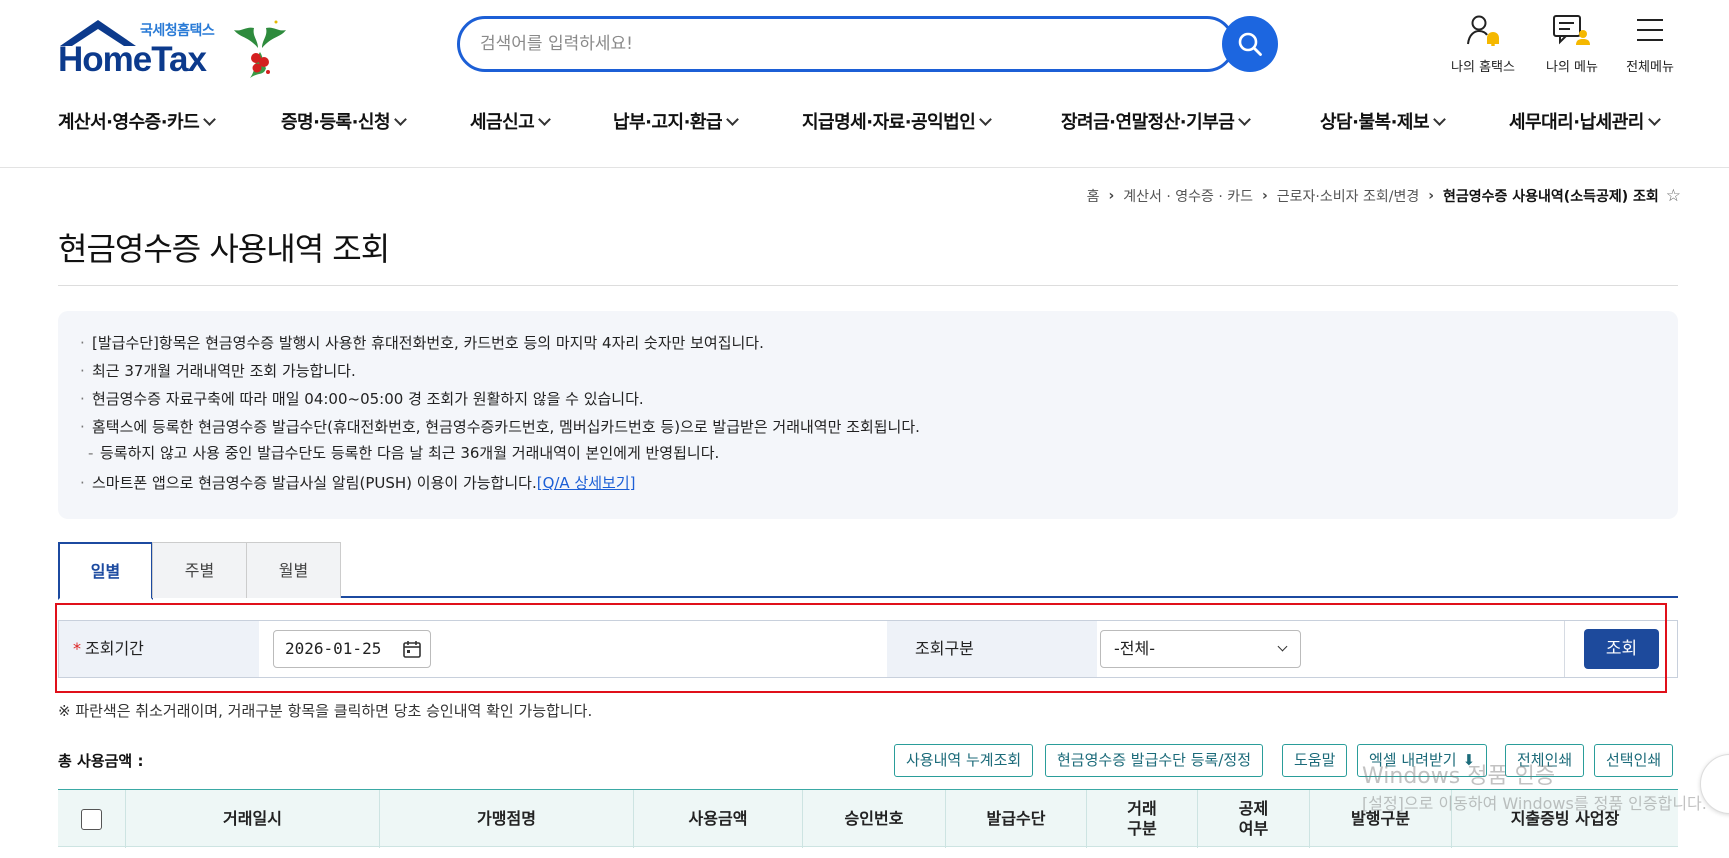 The height and width of the screenshot is (858, 1729). I want to click on breadcrumb-invoice: 계산서 · 영수증 · 카드, so click(1188, 196).